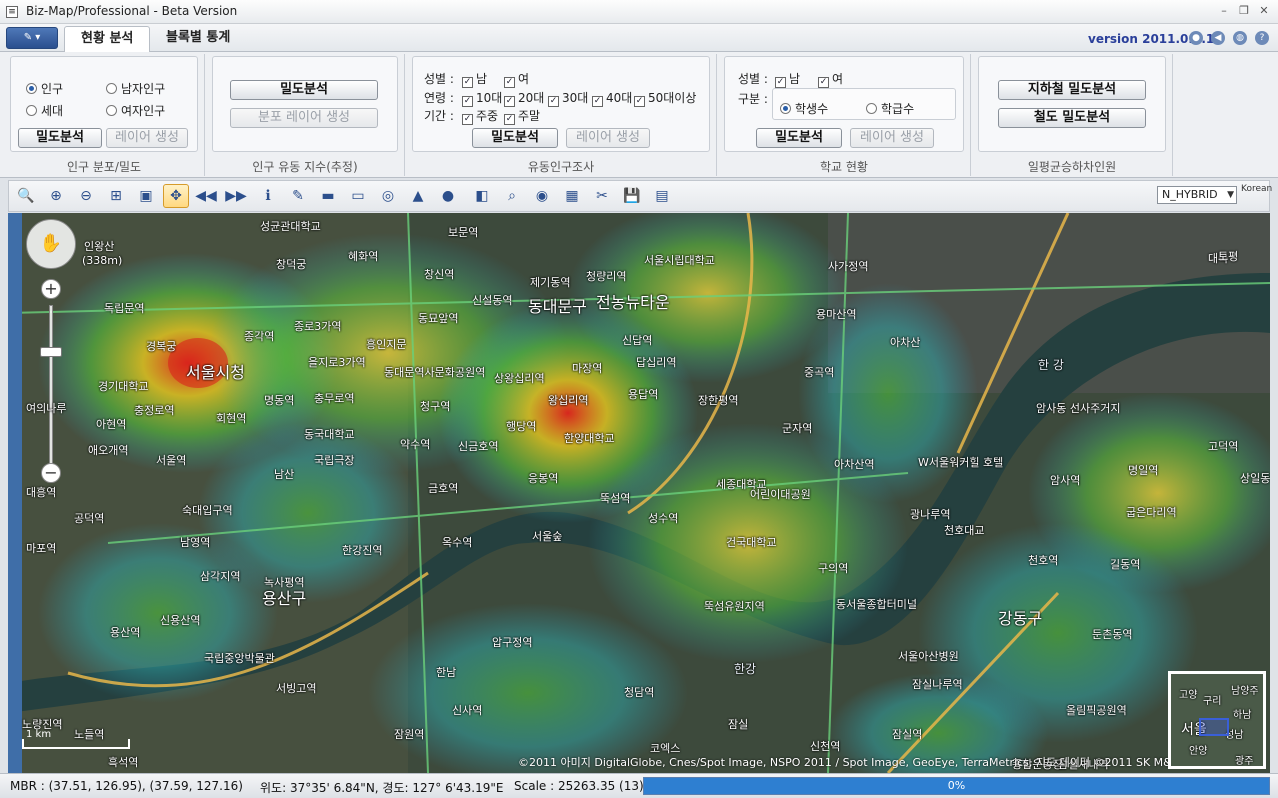  I want to click on map-label: 청담역, so click(639, 692).